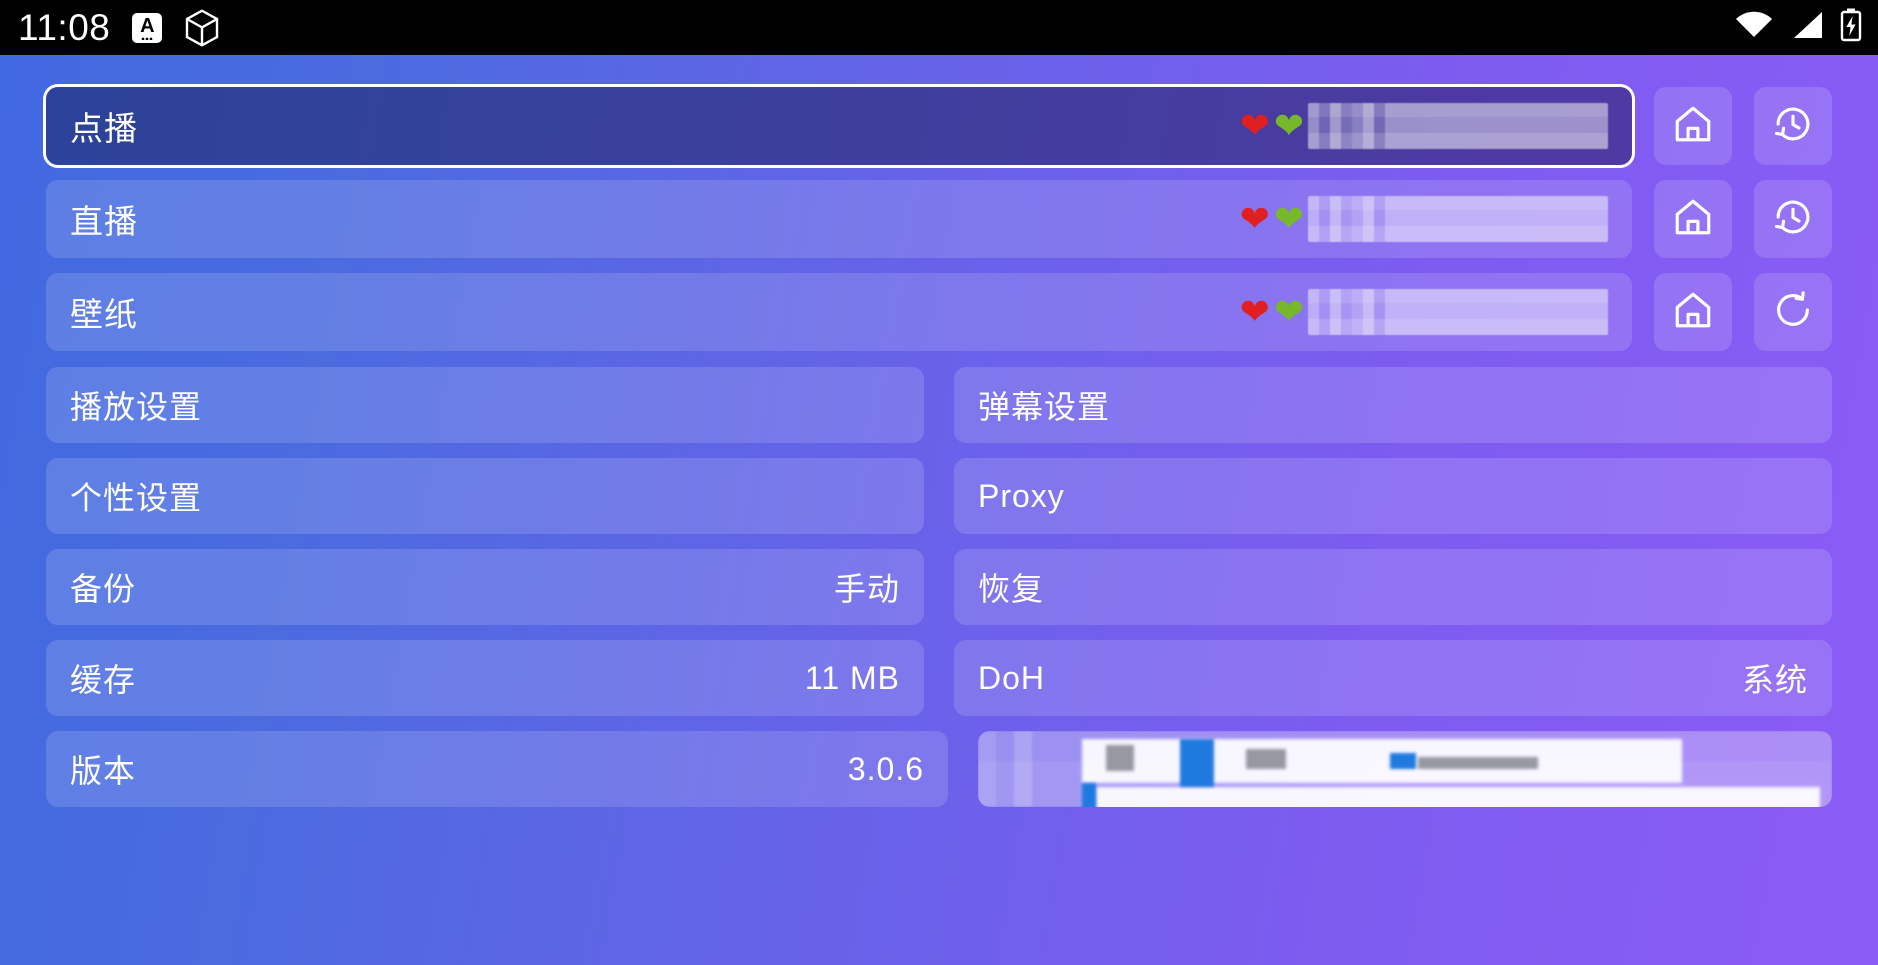  What do you see at coordinates (939, 405) in the screenshot?
I see `settings-row-1: 播放设置 弹幕设置` at bounding box center [939, 405].